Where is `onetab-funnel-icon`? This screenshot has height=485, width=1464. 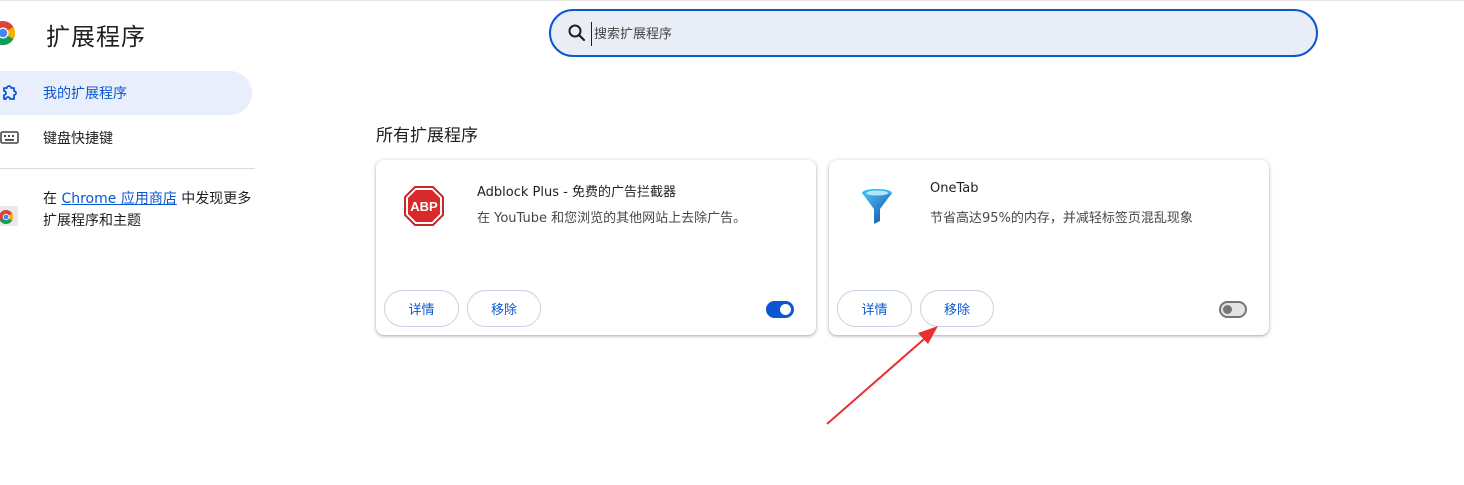 onetab-funnel-icon is located at coordinates (877, 206).